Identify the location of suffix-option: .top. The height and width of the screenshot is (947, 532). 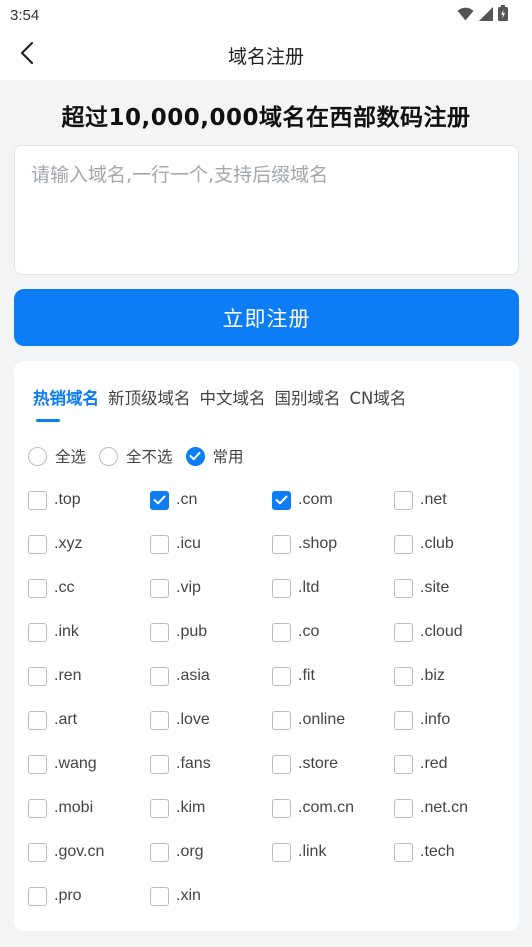
(89, 500).